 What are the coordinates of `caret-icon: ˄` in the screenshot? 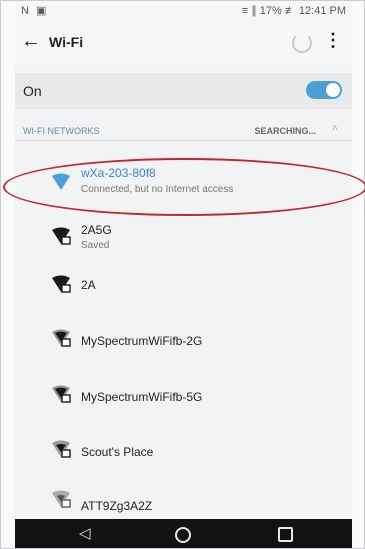 It's located at (335, 128).